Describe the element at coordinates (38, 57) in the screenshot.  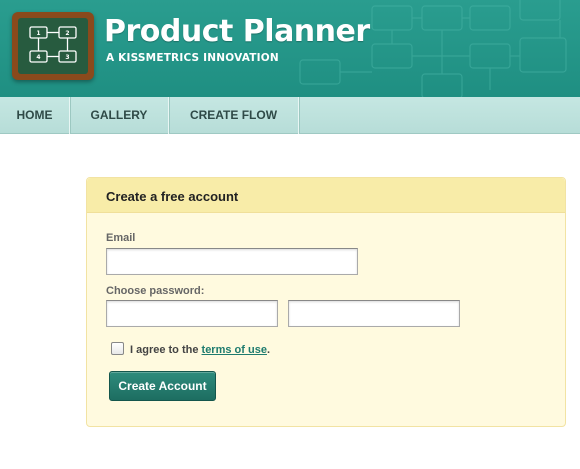
I see `logo-box-4: 4` at that location.